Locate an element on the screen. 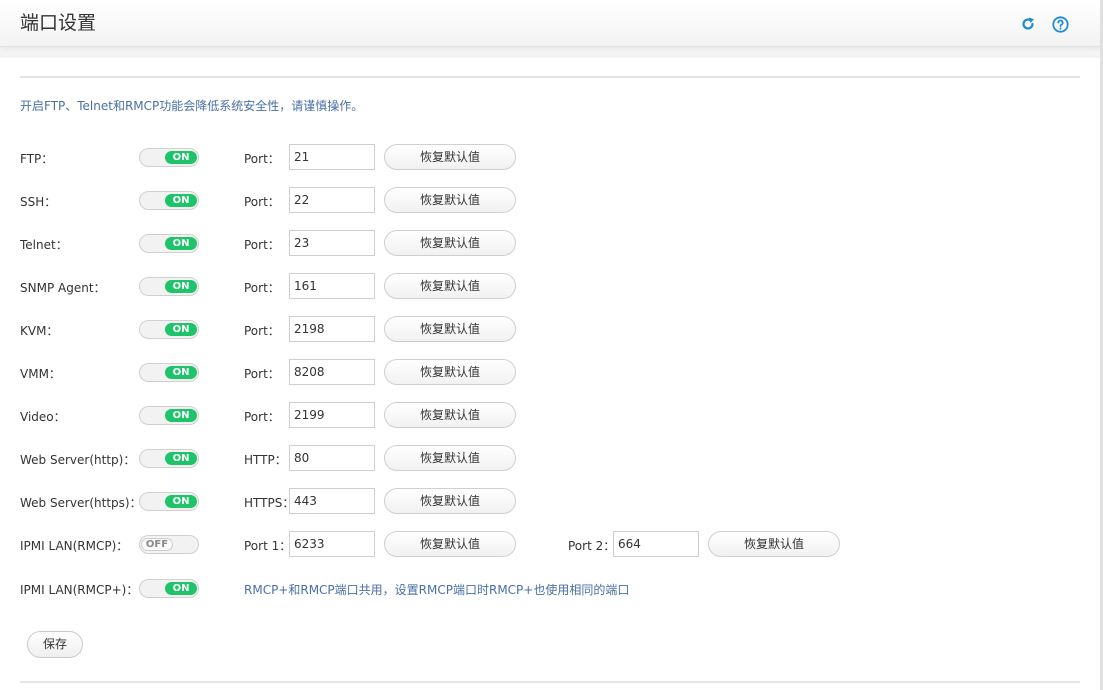 The image size is (1103, 690). http-toggle: ON is located at coordinates (169, 458).